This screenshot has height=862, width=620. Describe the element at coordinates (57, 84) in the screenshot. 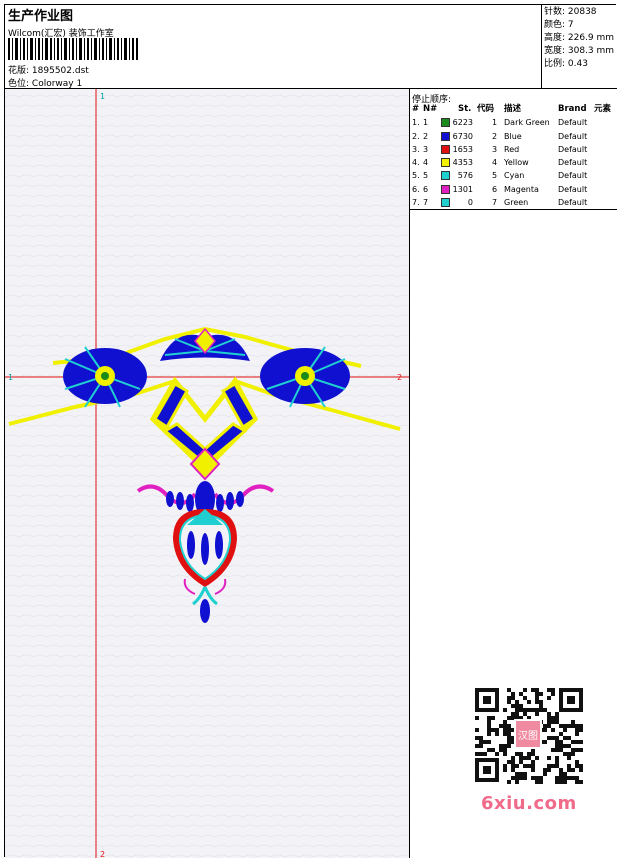

I see `colorway-value: Colorway 1` at that location.